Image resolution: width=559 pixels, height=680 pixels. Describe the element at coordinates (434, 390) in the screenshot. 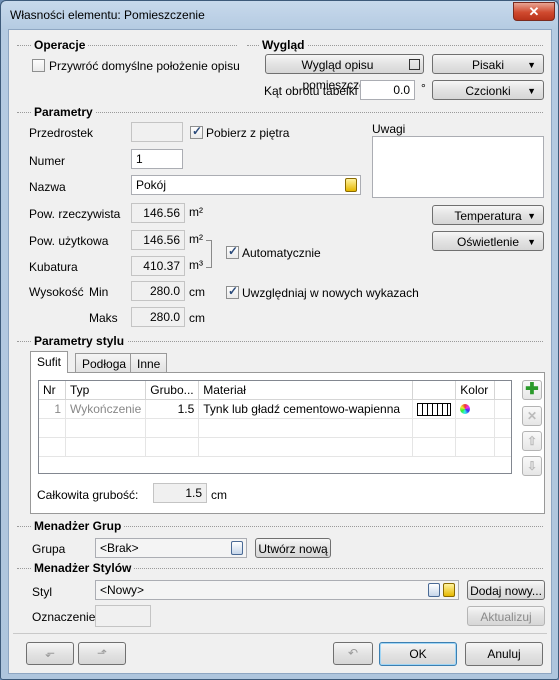

I see `column-header-pattern` at that location.